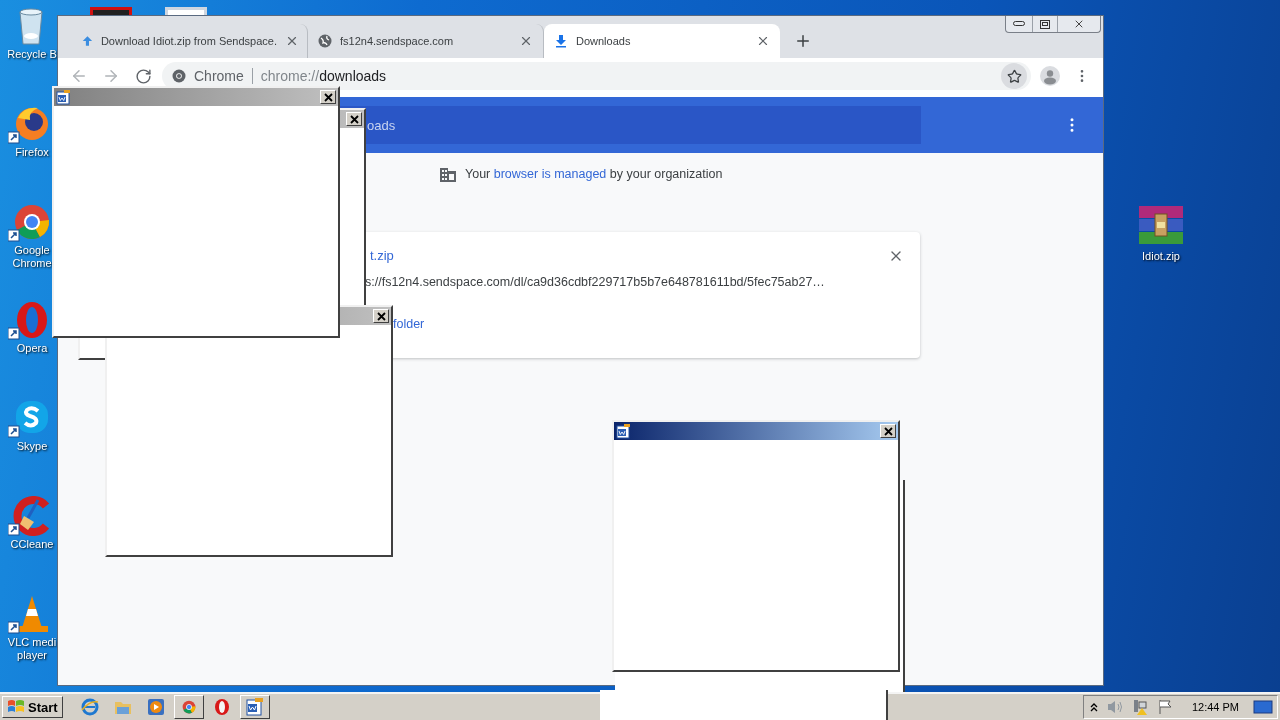  What do you see at coordinates (1165, 707) in the screenshot?
I see `flag-icon` at bounding box center [1165, 707].